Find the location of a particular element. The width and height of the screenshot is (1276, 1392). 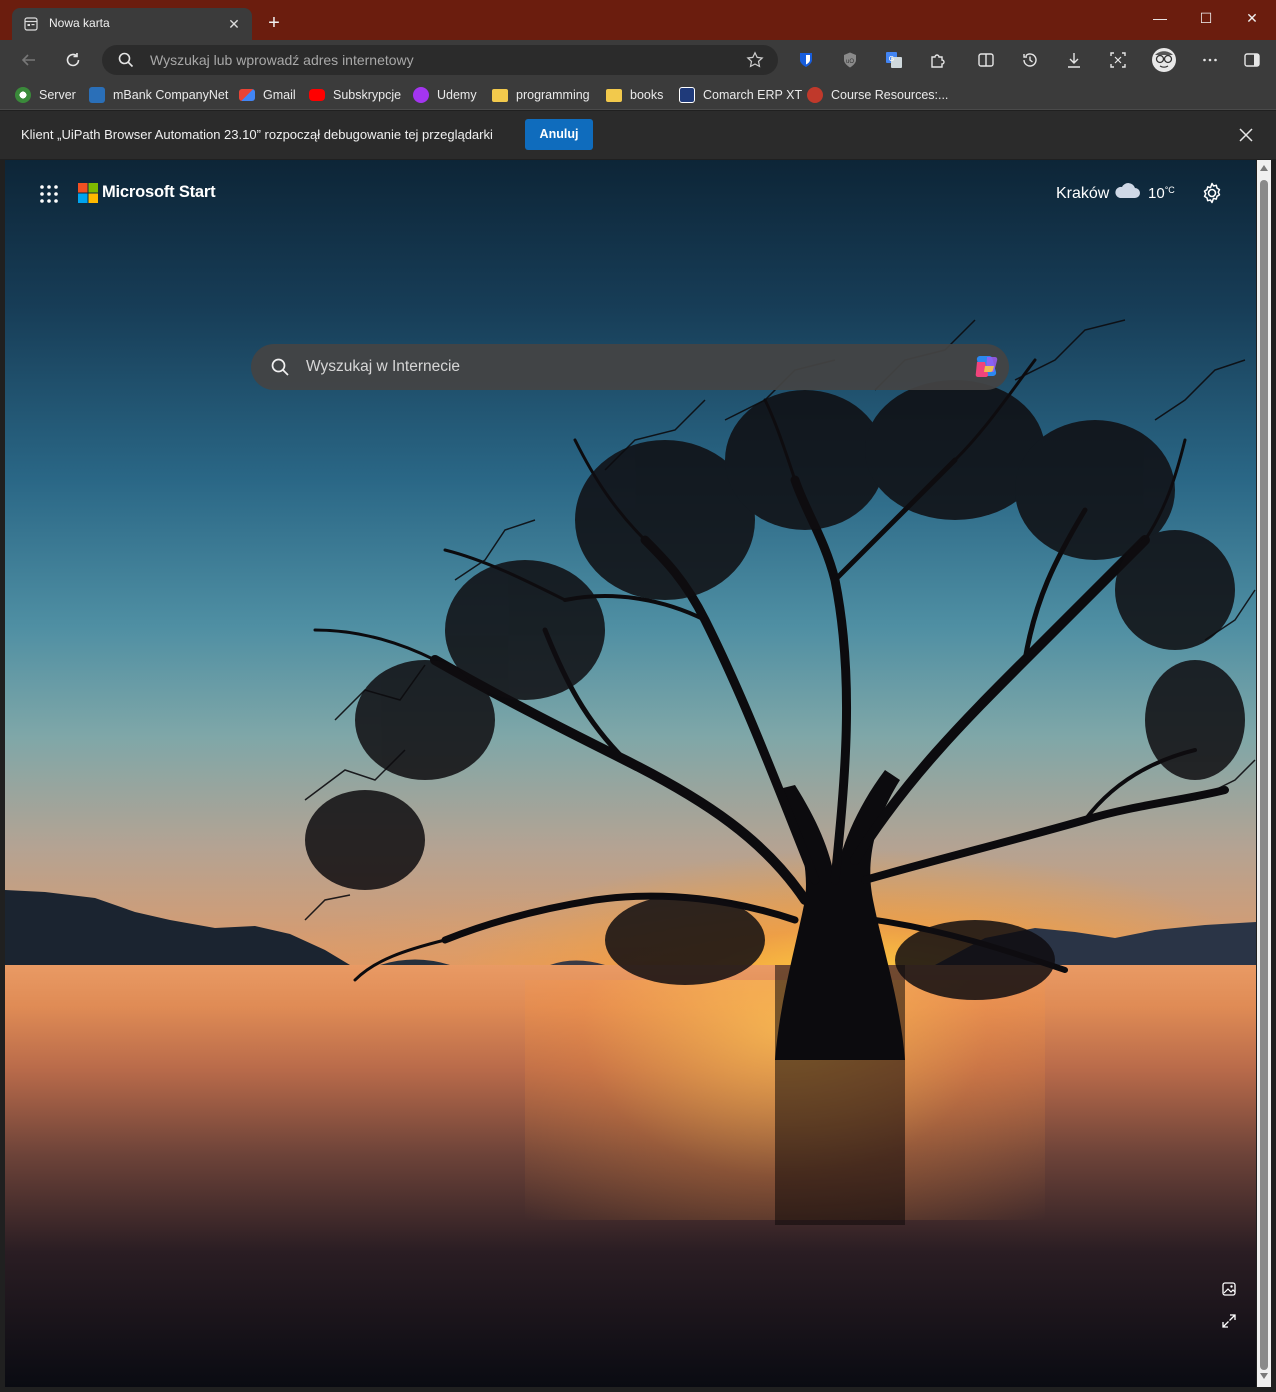

ublock-extension: uO is located at coordinates (850, 60).